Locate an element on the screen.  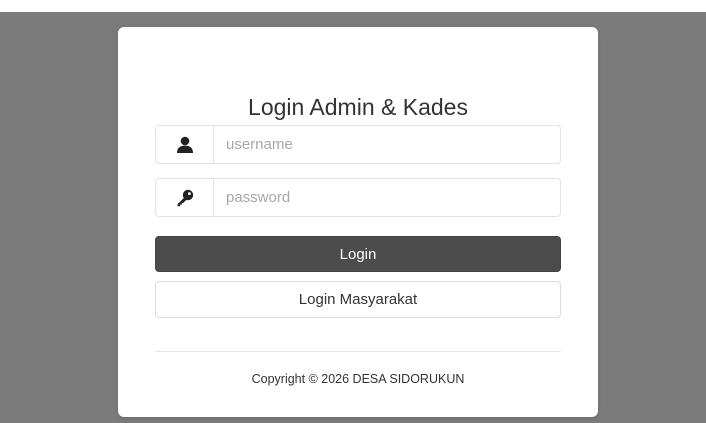
password-input-group is located at coordinates (358, 197).